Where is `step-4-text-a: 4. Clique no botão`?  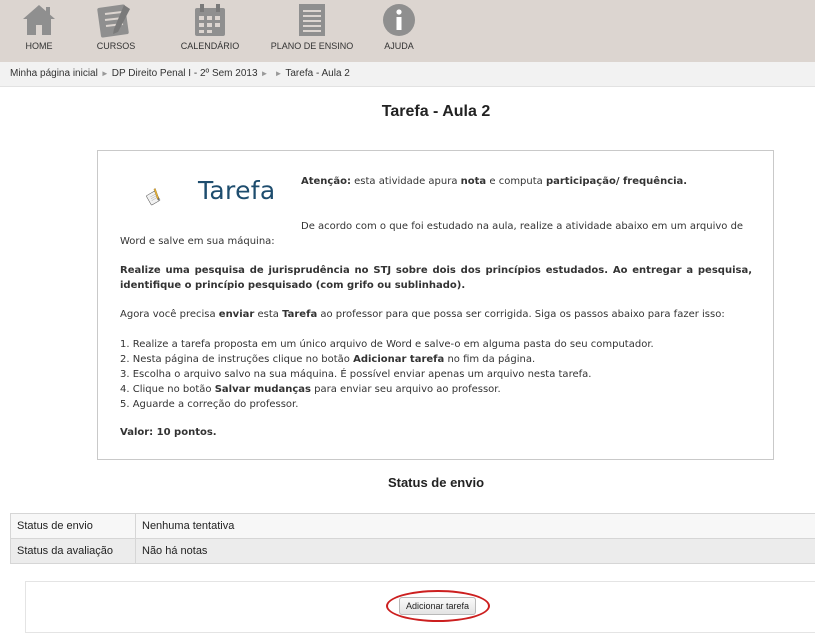
step-4-text-a: 4. Clique no botão is located at coordinates (167, 389).